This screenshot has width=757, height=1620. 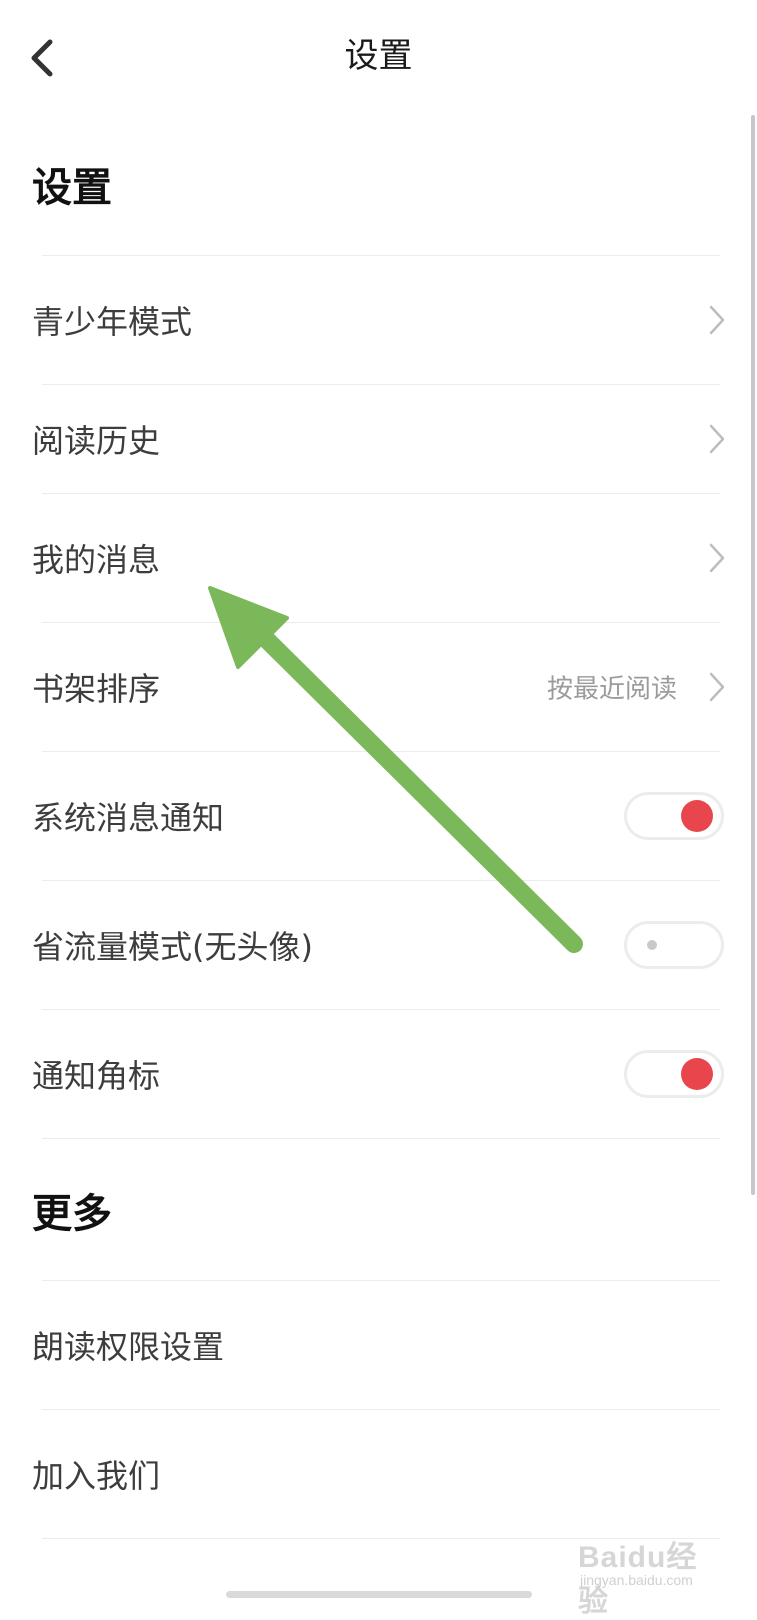 What do you see at coordinates (96, 1076) in the screenshot?
I see `row-label: 通知角标` at bounding box center [96, 1076].